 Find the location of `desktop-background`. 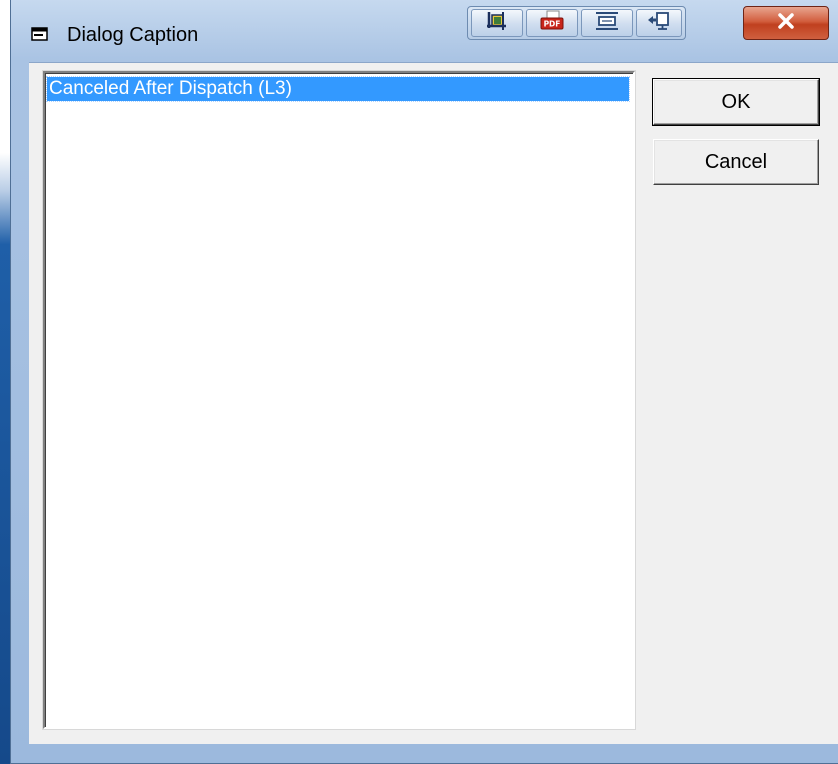

desktop-background is located at coordinates (5, 382).